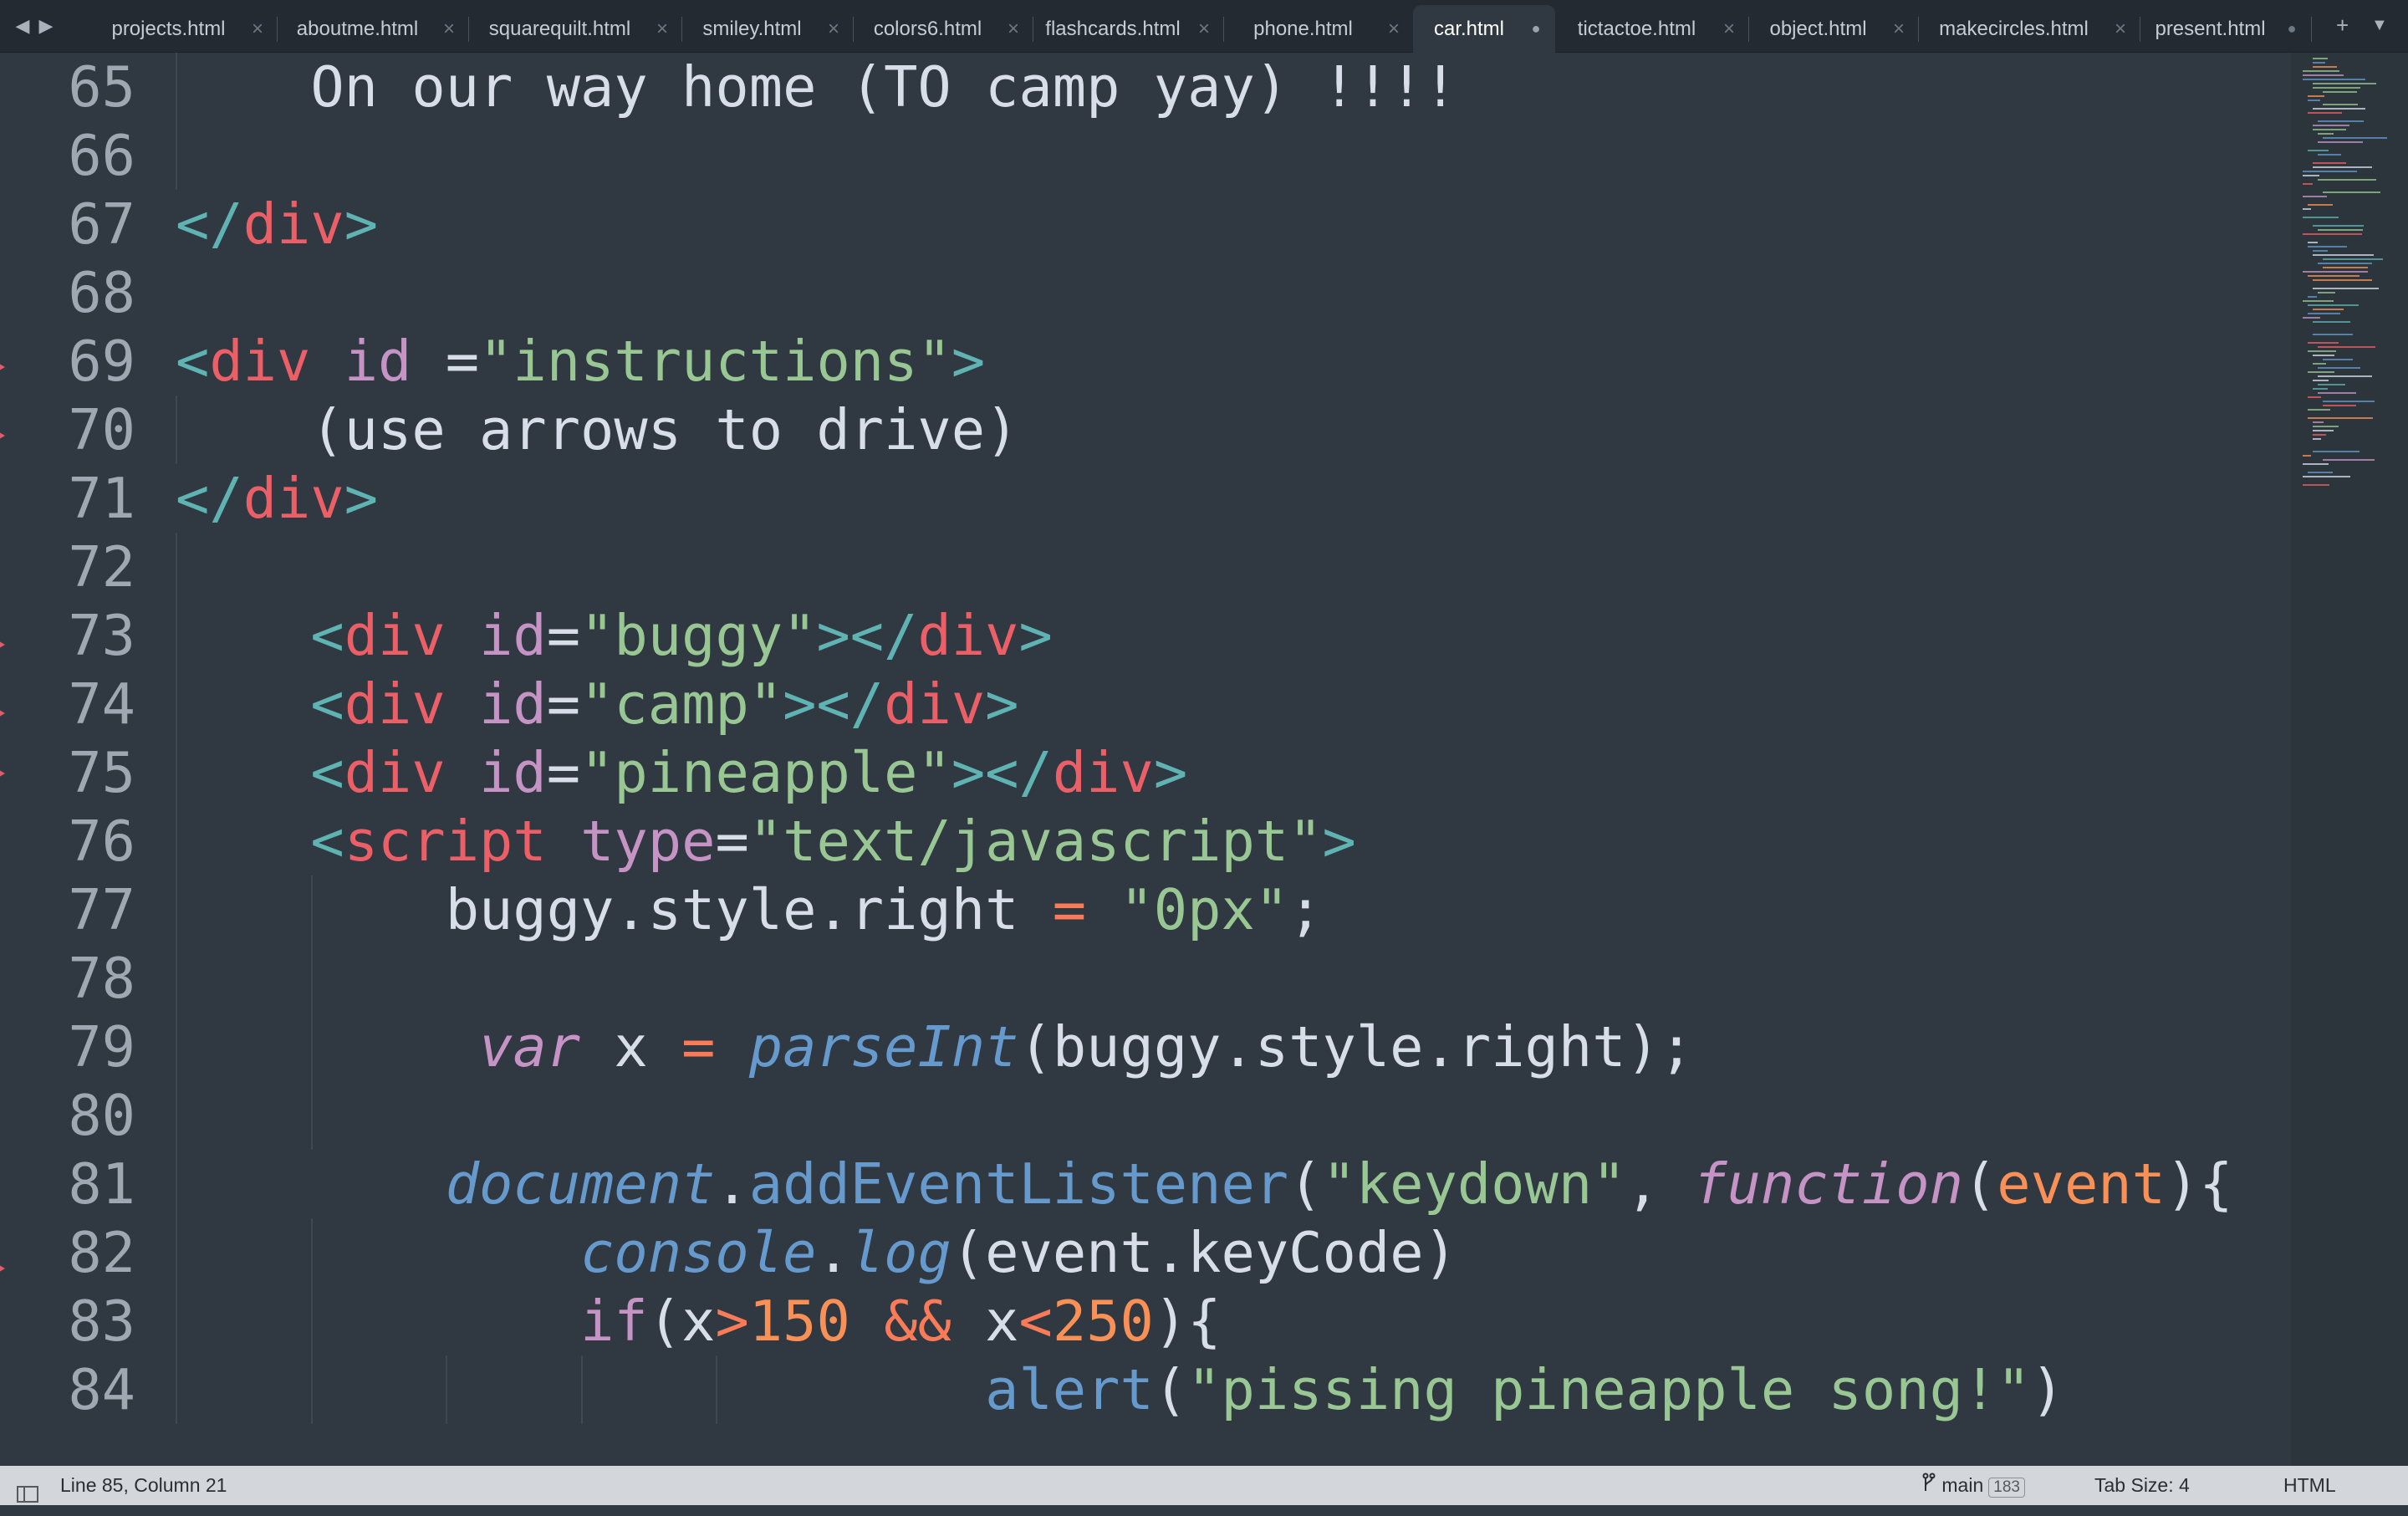 The image size is (2408, 1516). I want to click on code-line: 79 var x = parseInt(buggy.style.right);, so click(1145, 1047).